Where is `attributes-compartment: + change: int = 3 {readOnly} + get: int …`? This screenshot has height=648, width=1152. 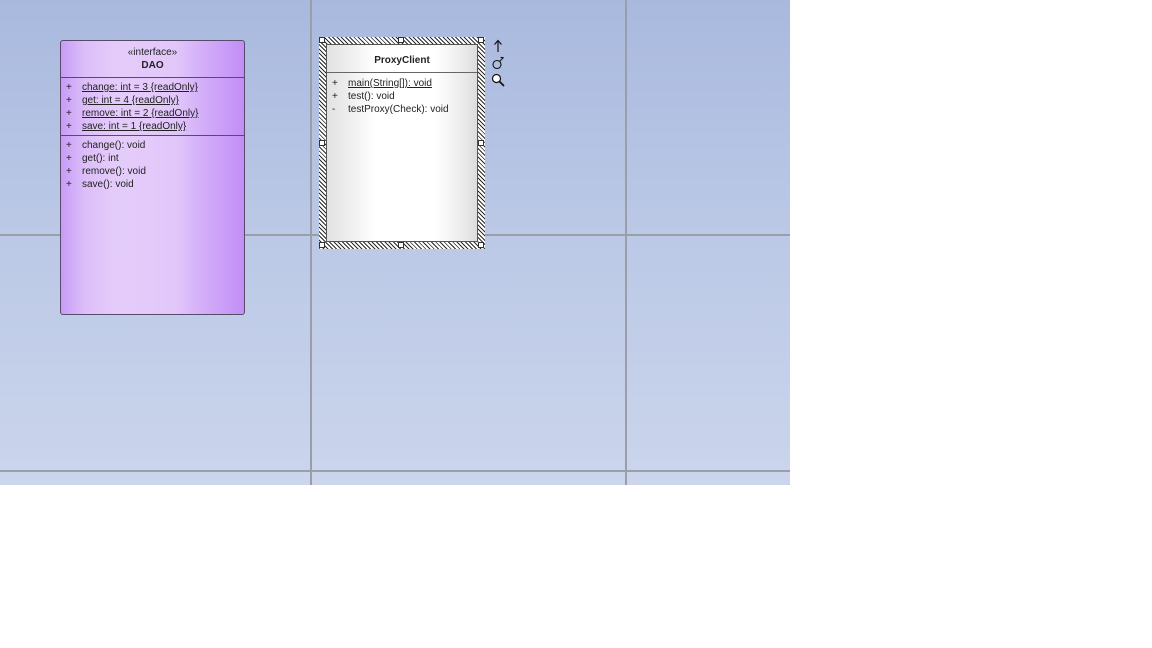 attributes-compartment: + change: int = 3 {readOnly} + get: int … is located at coordinates (152, 107).